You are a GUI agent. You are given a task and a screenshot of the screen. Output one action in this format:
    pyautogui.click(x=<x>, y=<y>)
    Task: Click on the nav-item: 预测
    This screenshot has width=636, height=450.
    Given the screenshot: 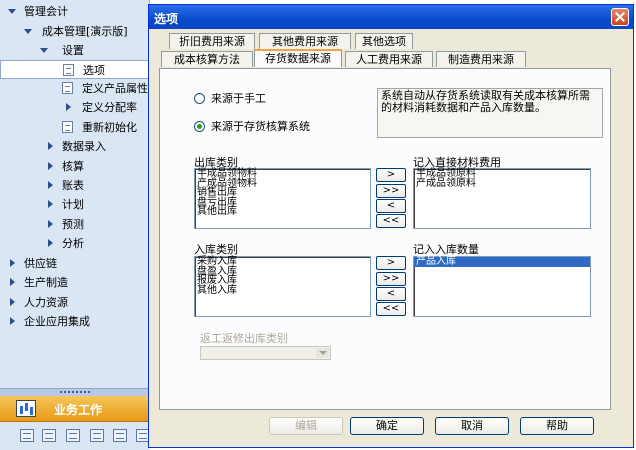 What is the action you would take?
    pyautogui.click(x=75, y=224)
    